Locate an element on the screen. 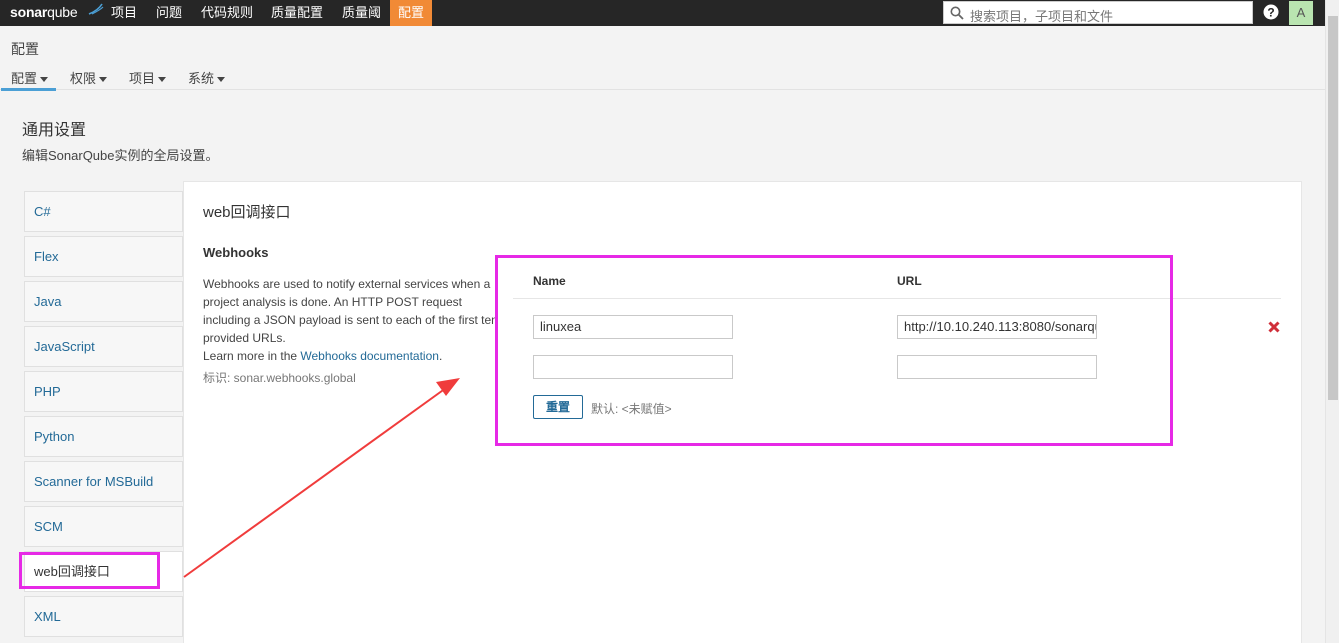 This screenshot has width=1339, height=643. subnav-security-label: 权限 is located at coordinates (83, 78).